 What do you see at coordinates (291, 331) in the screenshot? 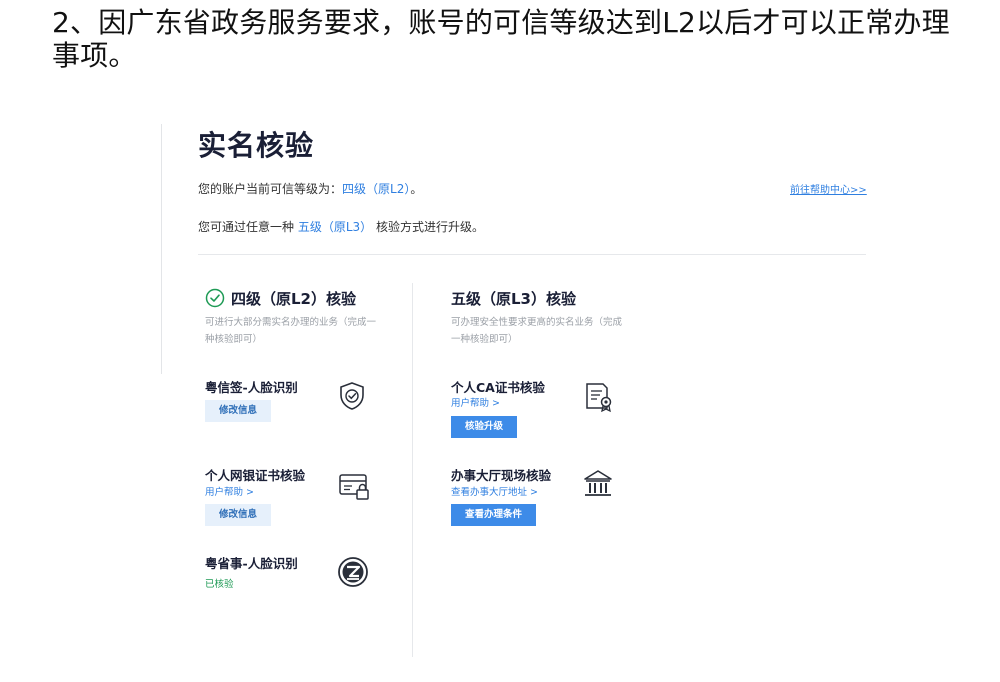
I see `level4-description: 可进行大部分需实名办理的业务（完成一种核验即可）` at bounding box center [291, 331].